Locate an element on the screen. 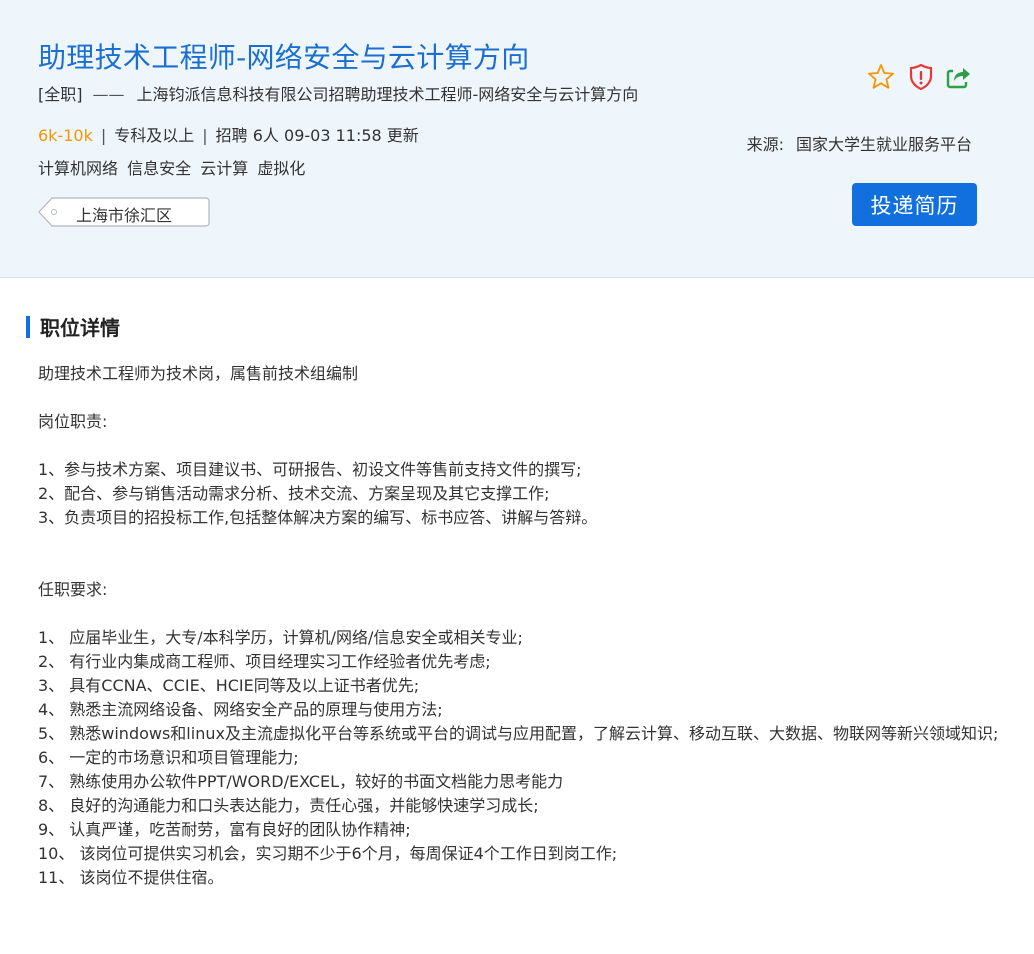  duty-item: 3、负责项目的招投标工作,包括整体解决方案的编写、标书应答、讲解与答辩。 is located at coordinates (318, 517).